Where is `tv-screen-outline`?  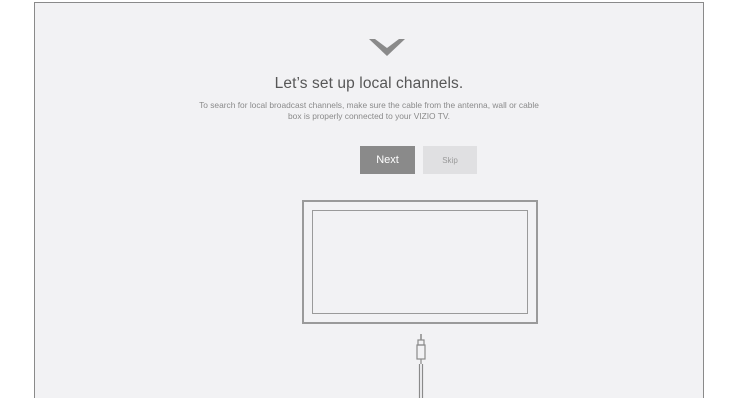 tv-screen-outline is located at coordinates (420, 262).